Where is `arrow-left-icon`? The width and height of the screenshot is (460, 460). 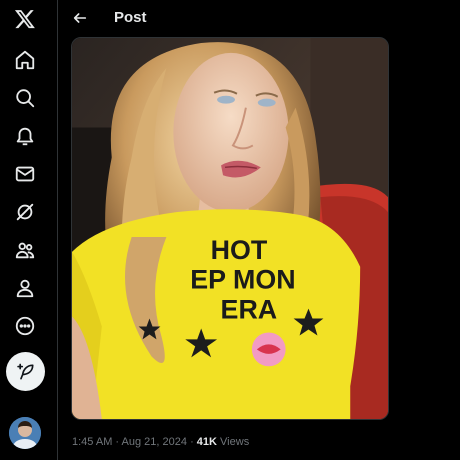
arrow-left-icon is located at coordinates (80, 18).